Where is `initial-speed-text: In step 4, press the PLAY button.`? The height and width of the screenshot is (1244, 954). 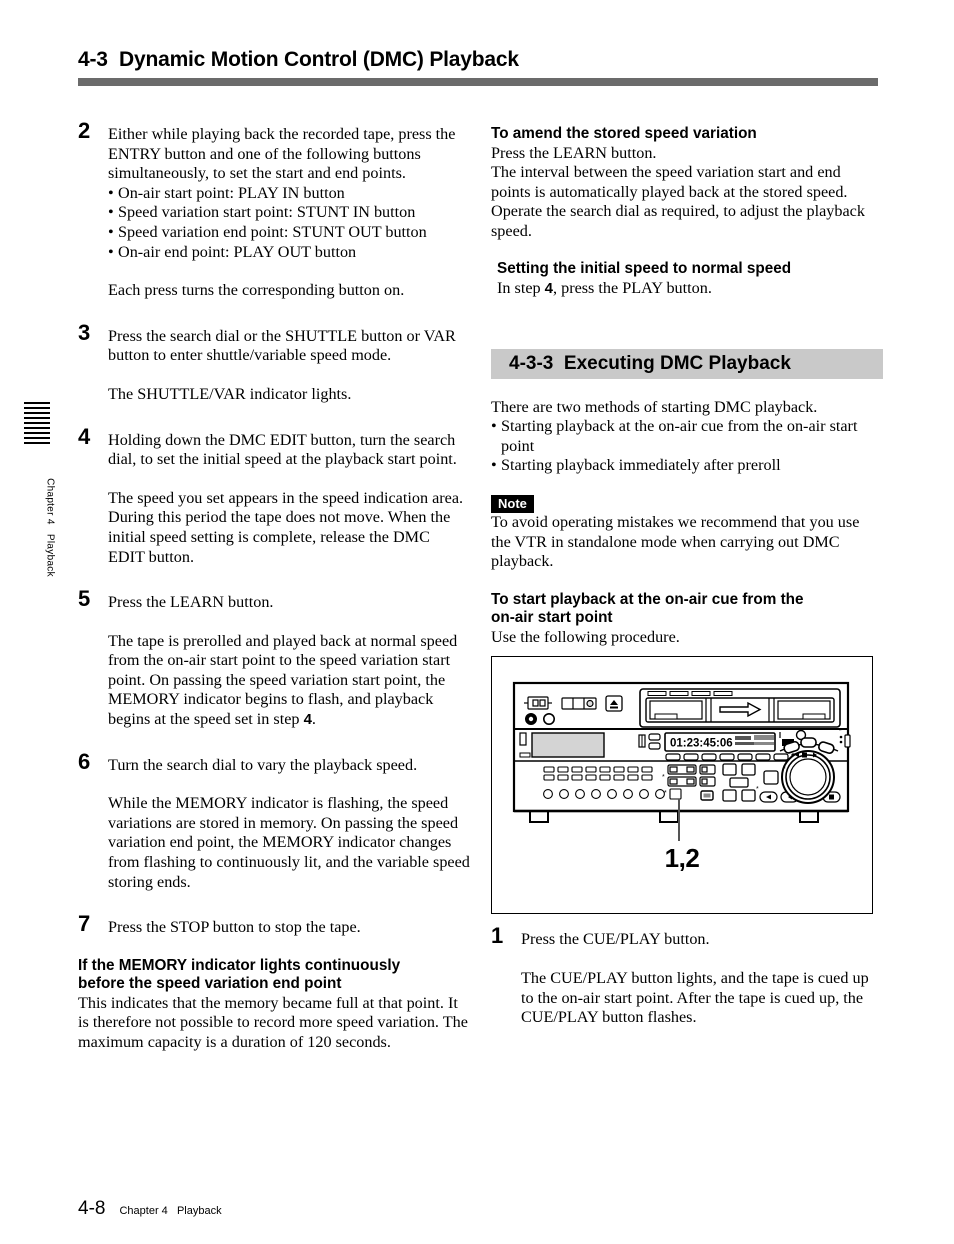 initial-speed-text: In step 4, press the PLAY button. is located at coordinates (687, 289).